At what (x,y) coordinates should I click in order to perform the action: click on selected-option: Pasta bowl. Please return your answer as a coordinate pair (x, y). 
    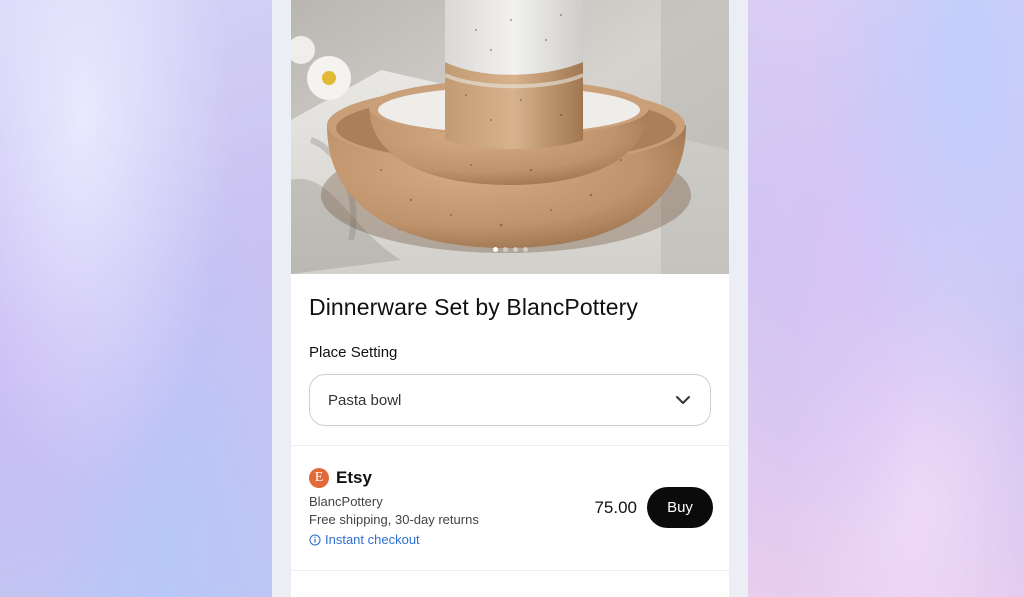
    Looking at the image, I should click on (365, 400).